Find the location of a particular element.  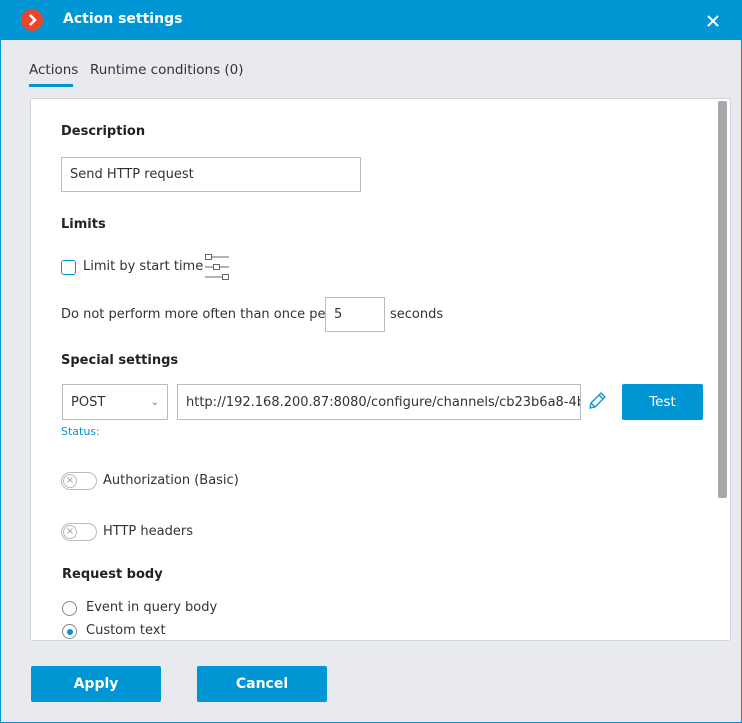

frequency-prefix: Do not perform more often than once per is located at coordinates (196, 314).